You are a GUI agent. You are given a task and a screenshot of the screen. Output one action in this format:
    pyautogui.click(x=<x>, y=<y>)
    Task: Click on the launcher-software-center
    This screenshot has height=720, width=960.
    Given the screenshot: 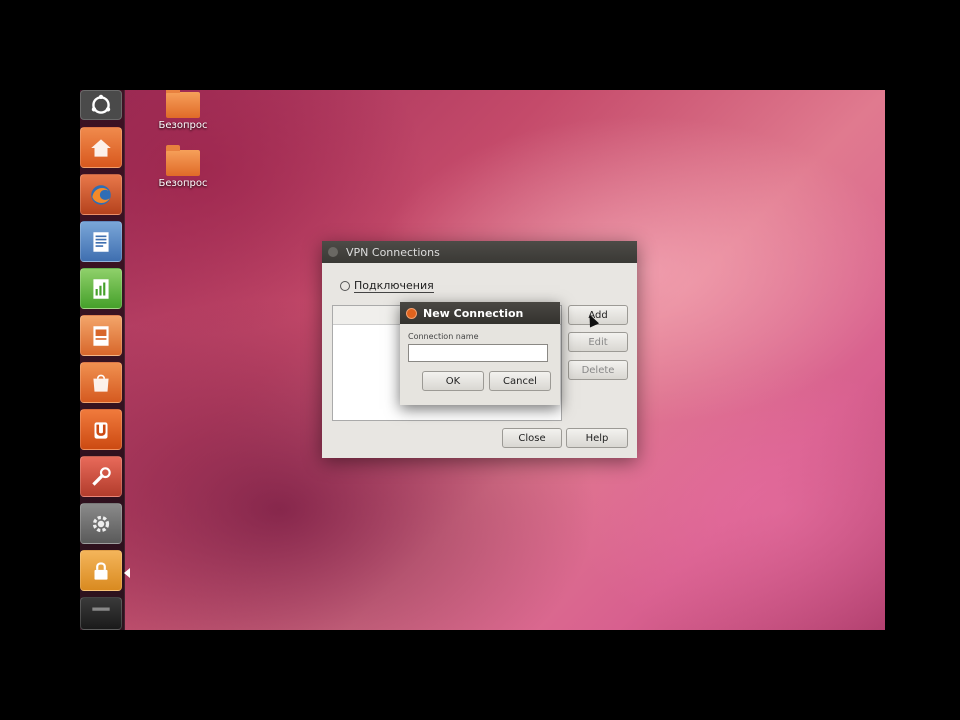 What is the action you would take?
    pyautogui.click(x=101, y=382)
    